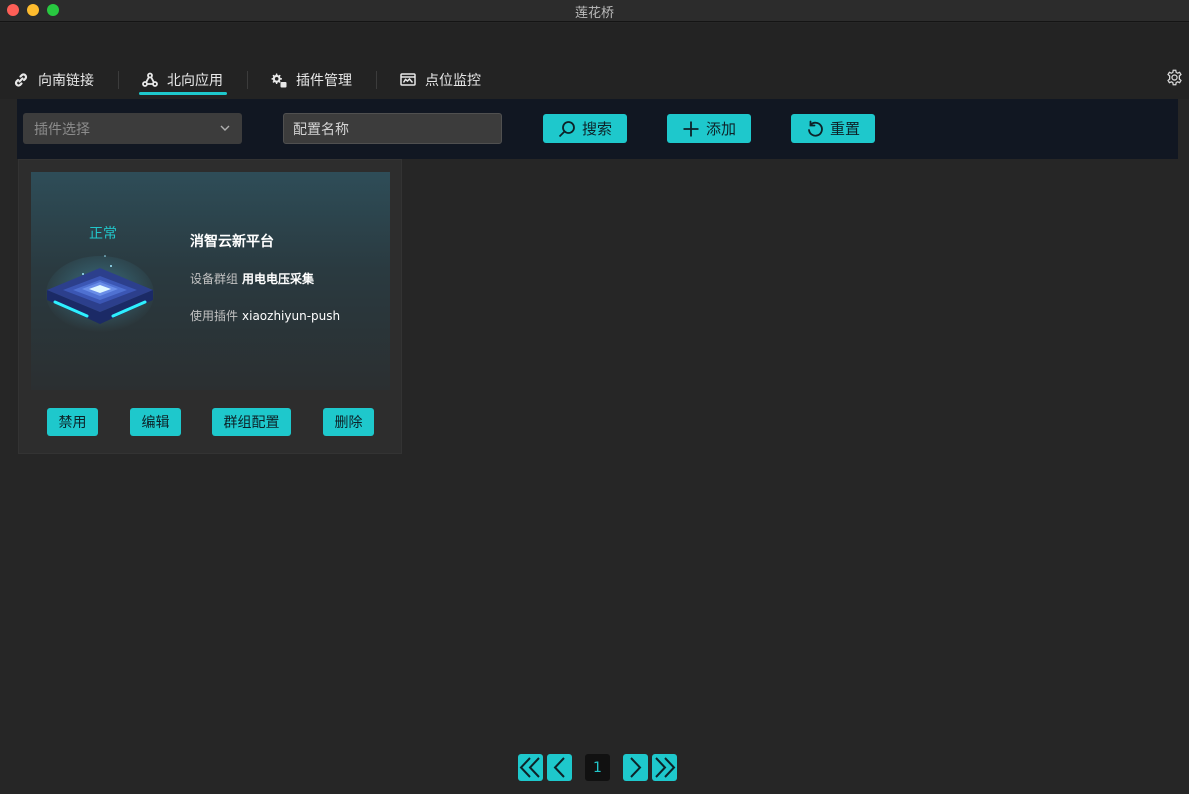 The height and width of the screenshot is (794, 1189). I want to click on next-page-button, so click(635, 767).